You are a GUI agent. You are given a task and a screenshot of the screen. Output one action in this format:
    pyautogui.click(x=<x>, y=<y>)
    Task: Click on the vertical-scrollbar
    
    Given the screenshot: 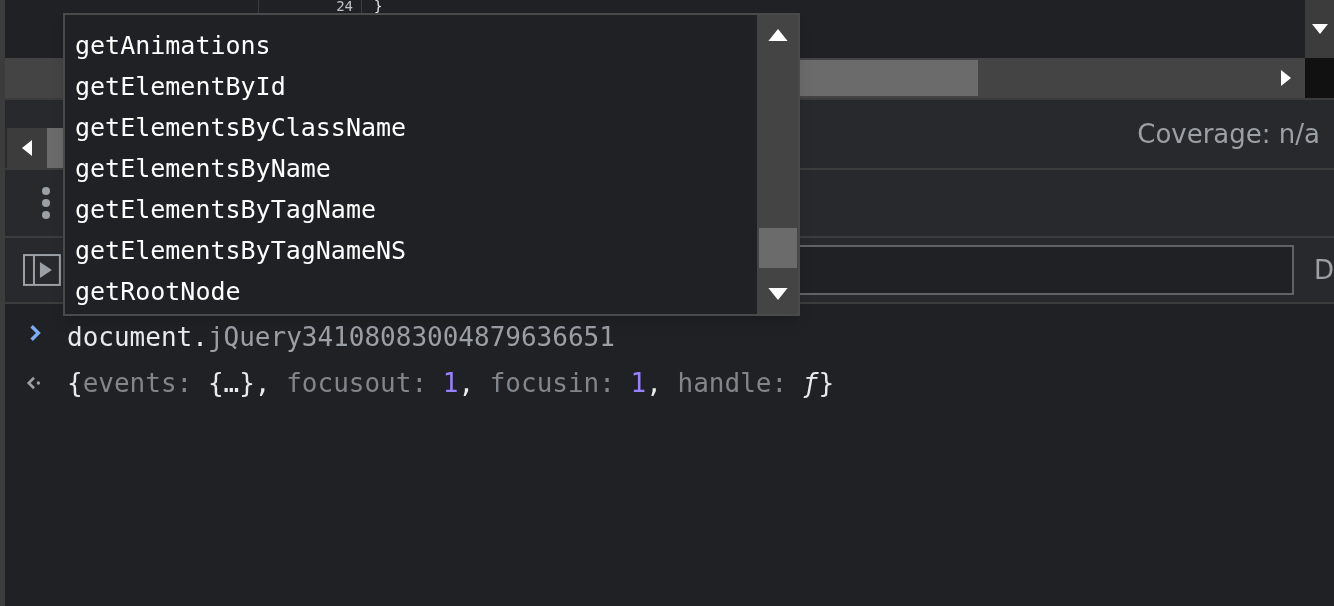 What is the action you would take?
    pyautogui.click(x=1319, y=29)
    